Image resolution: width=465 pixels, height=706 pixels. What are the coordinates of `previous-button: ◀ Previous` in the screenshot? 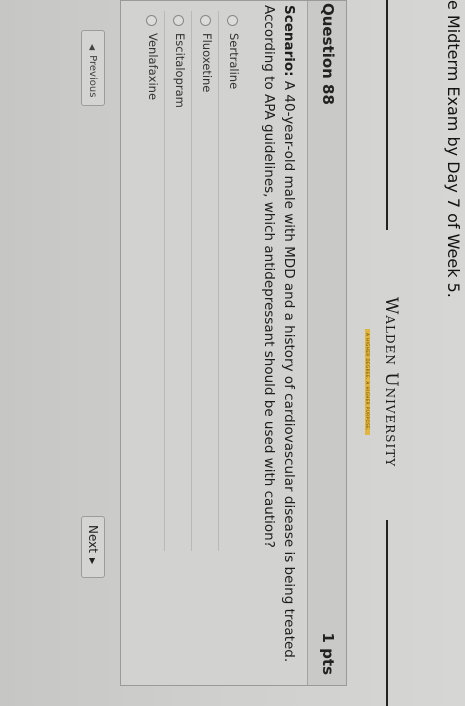 It's located at (93, 68).